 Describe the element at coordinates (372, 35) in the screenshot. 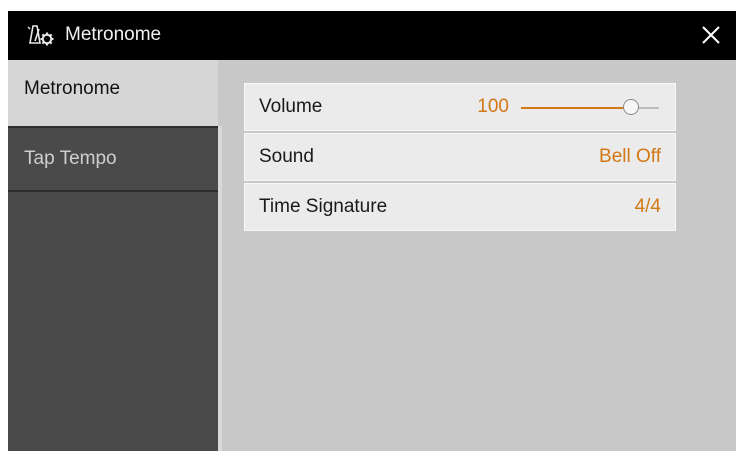

I see `title-bar: Metronome` at that location.